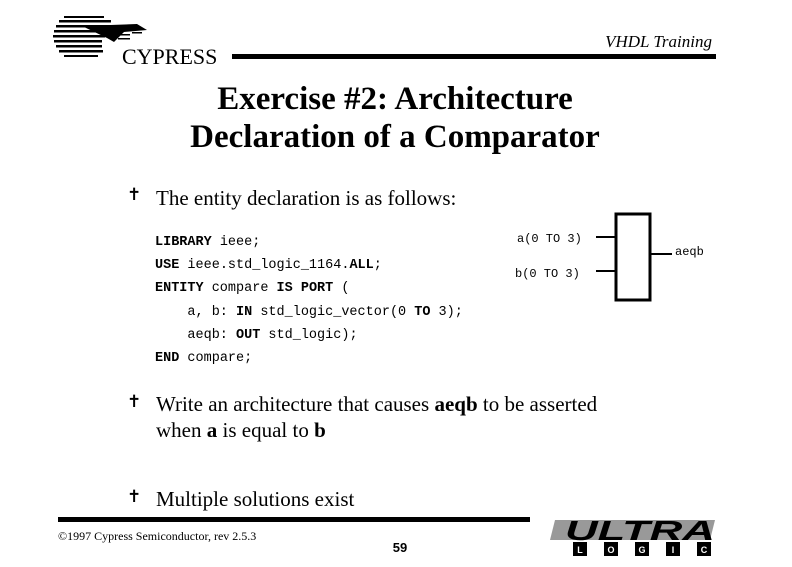  What do you see at coordinates (244, 312) in the screenshot?
I see `code-keyword: IN` at bounding box center [244, 312].